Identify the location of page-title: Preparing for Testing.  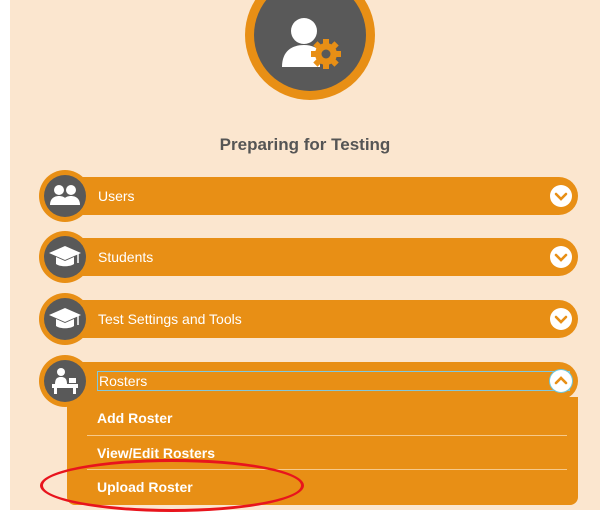
(305, 144).